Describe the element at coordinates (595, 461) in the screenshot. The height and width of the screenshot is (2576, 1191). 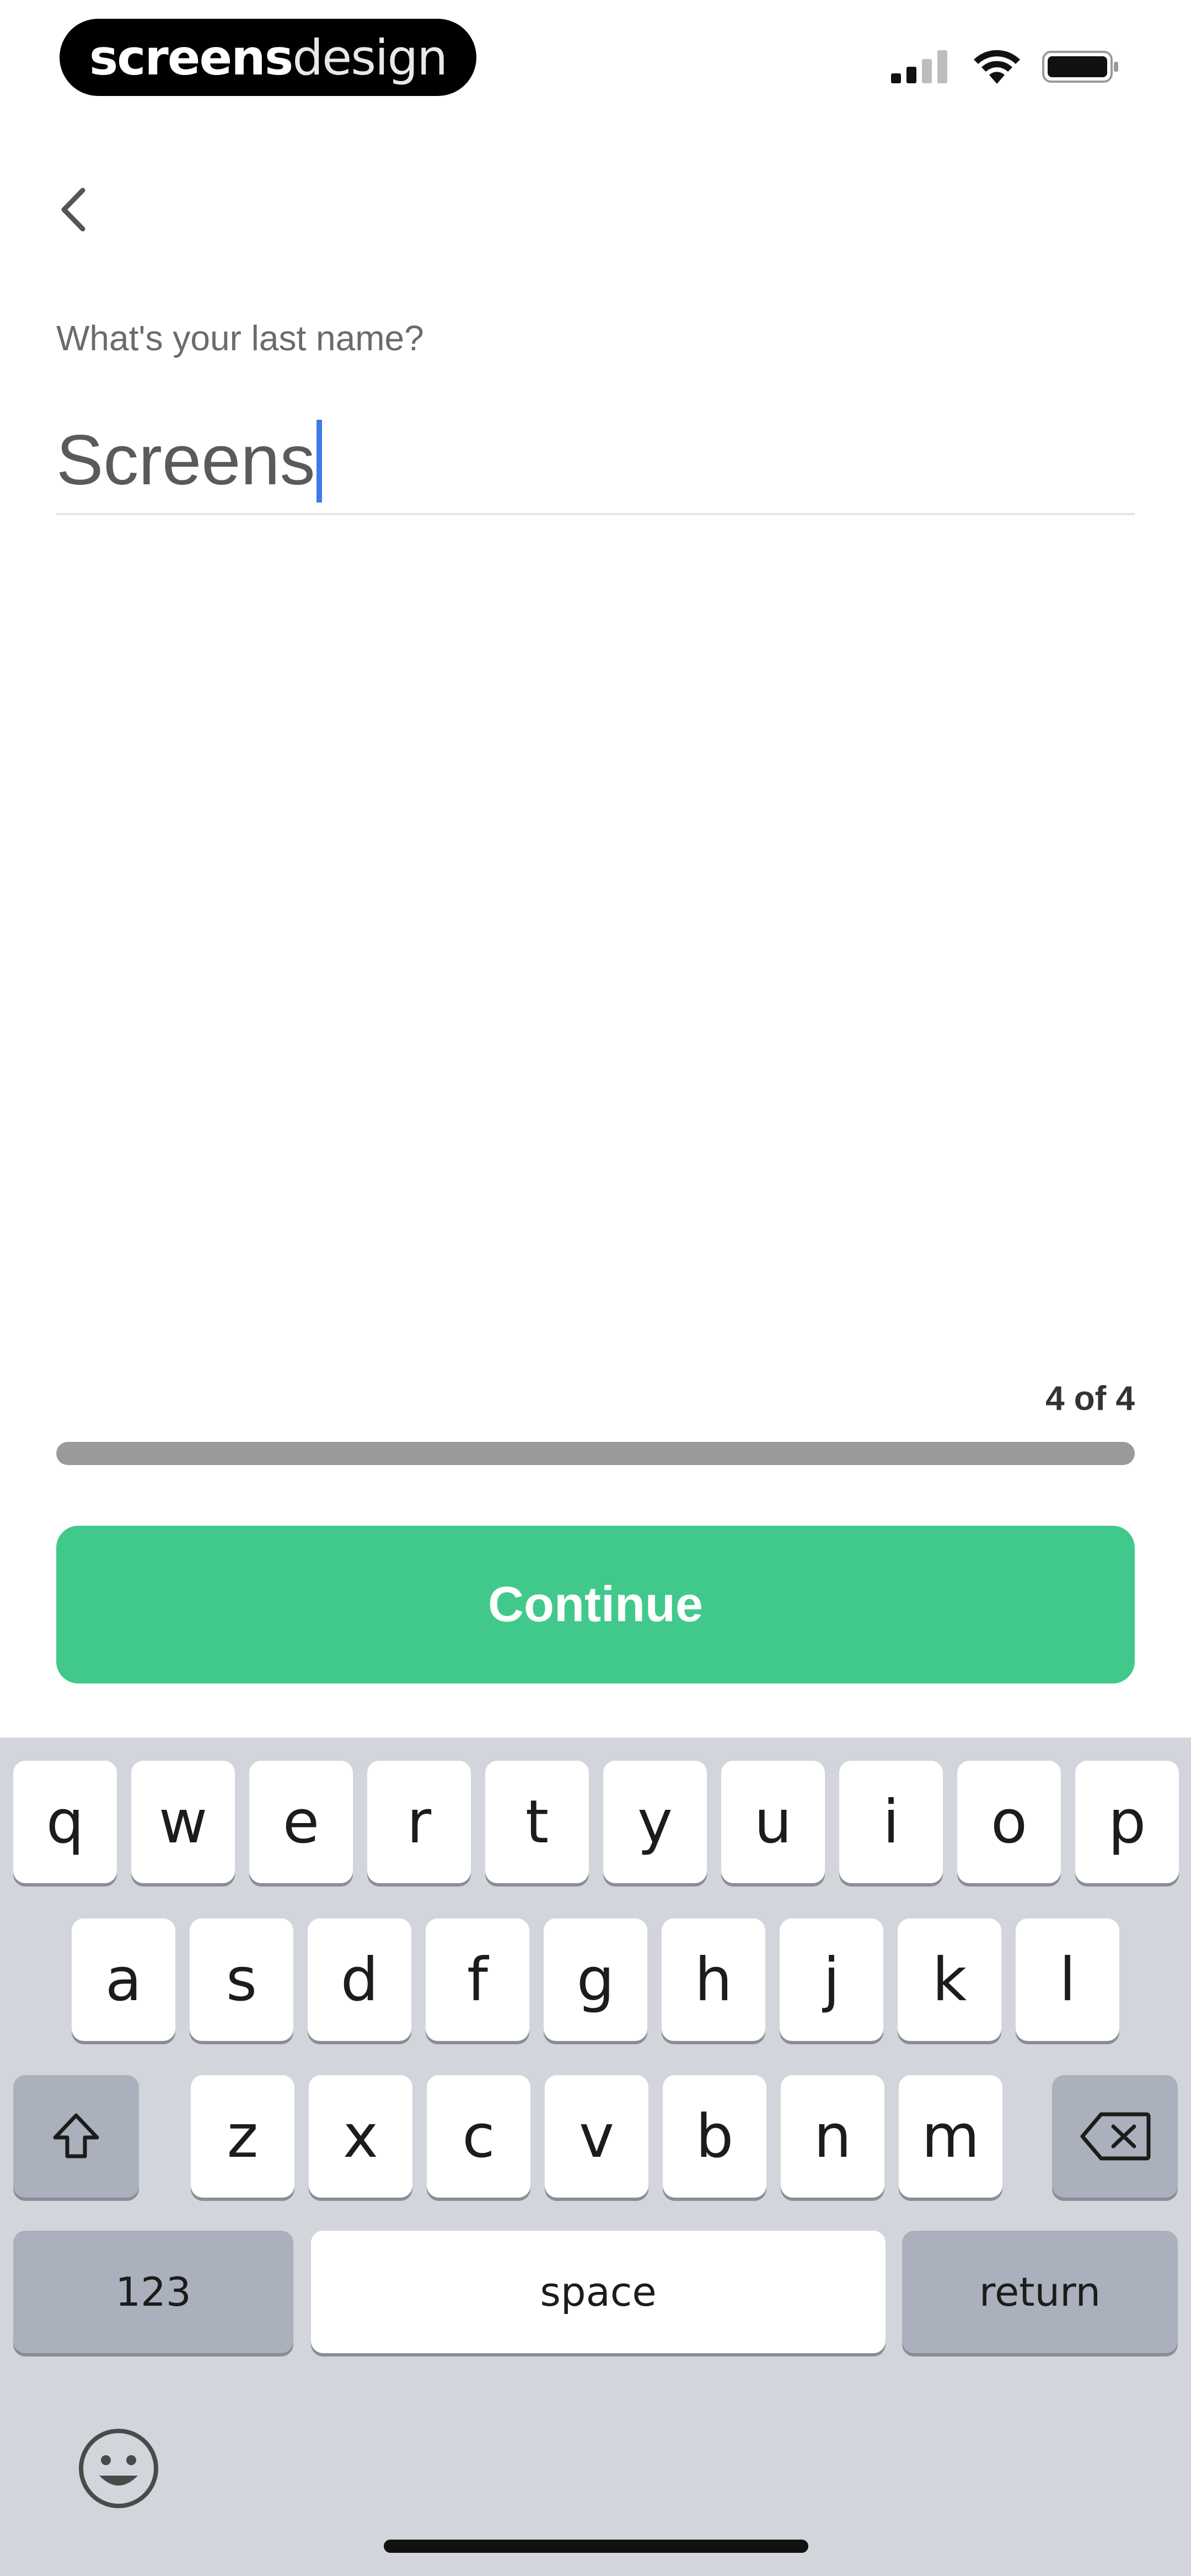
I see `last-name-field: Screens` at that location.